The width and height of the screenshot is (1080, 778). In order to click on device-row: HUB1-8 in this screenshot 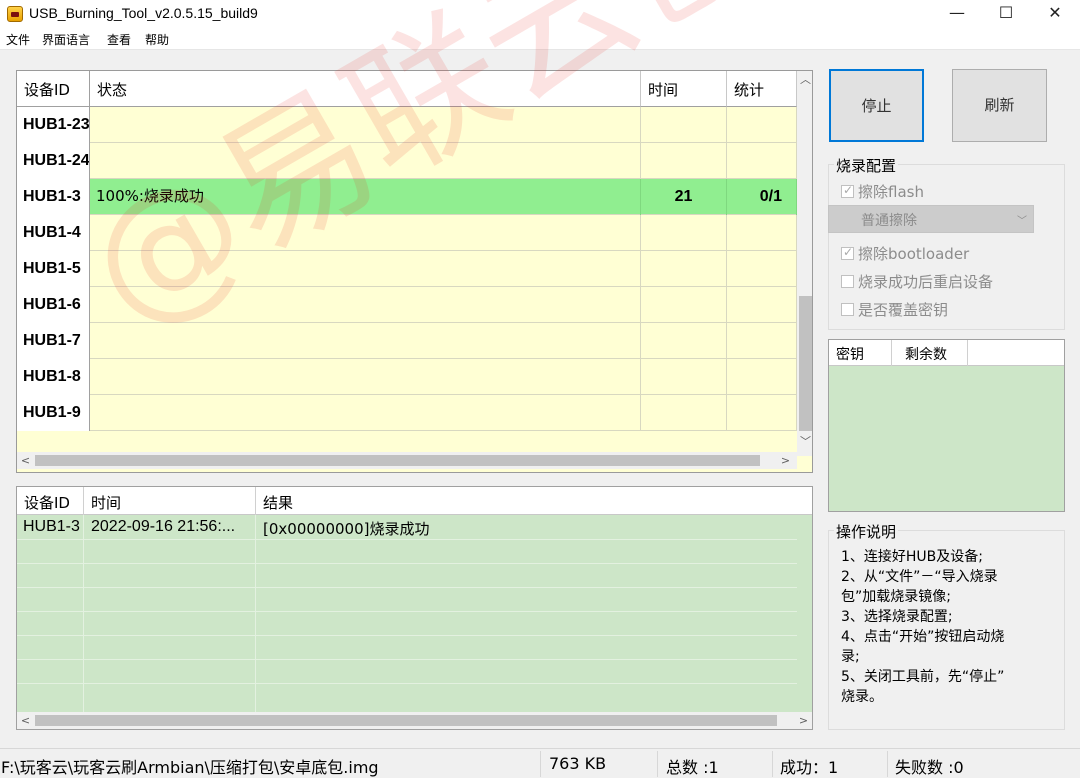, I will do `click(407, 377)`.